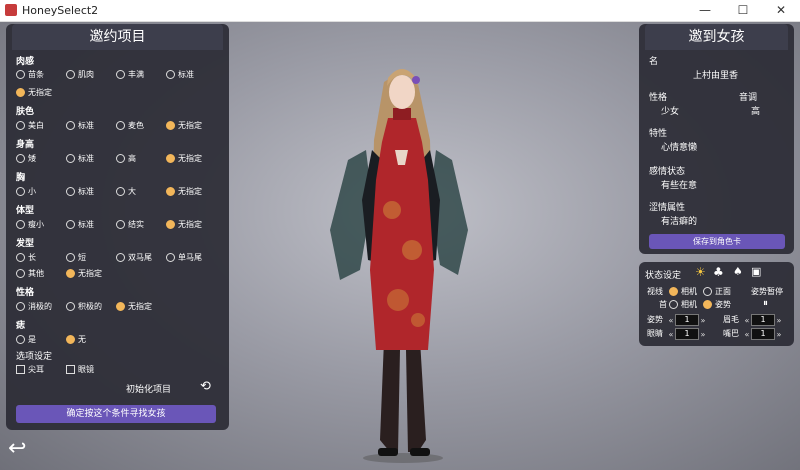 This screenshot has width=800, height=470. Describe the element at coordinates (180, 75) in the screenshot. I see `option-flesh-standard: 标准` at that location.